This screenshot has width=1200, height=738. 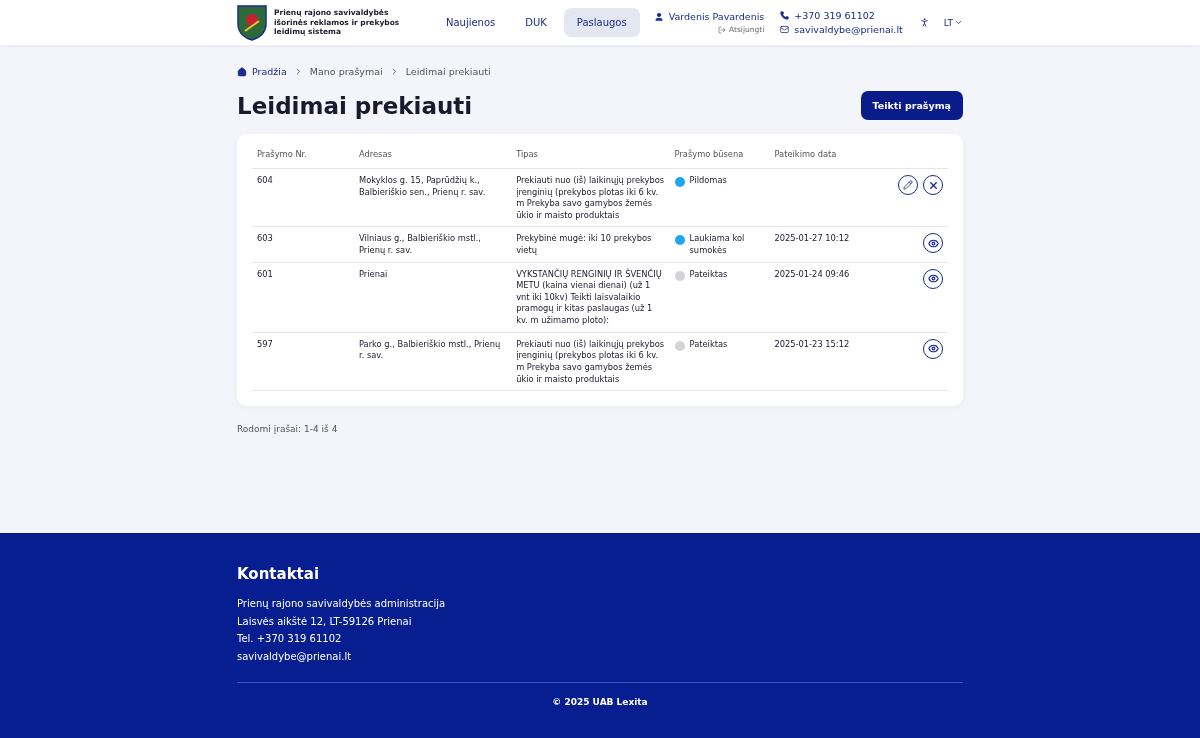 I want to click on table-cell: Vilniaus g., Balbieriškio mstl., Prienų r. sav., so click(x=433, y=244).